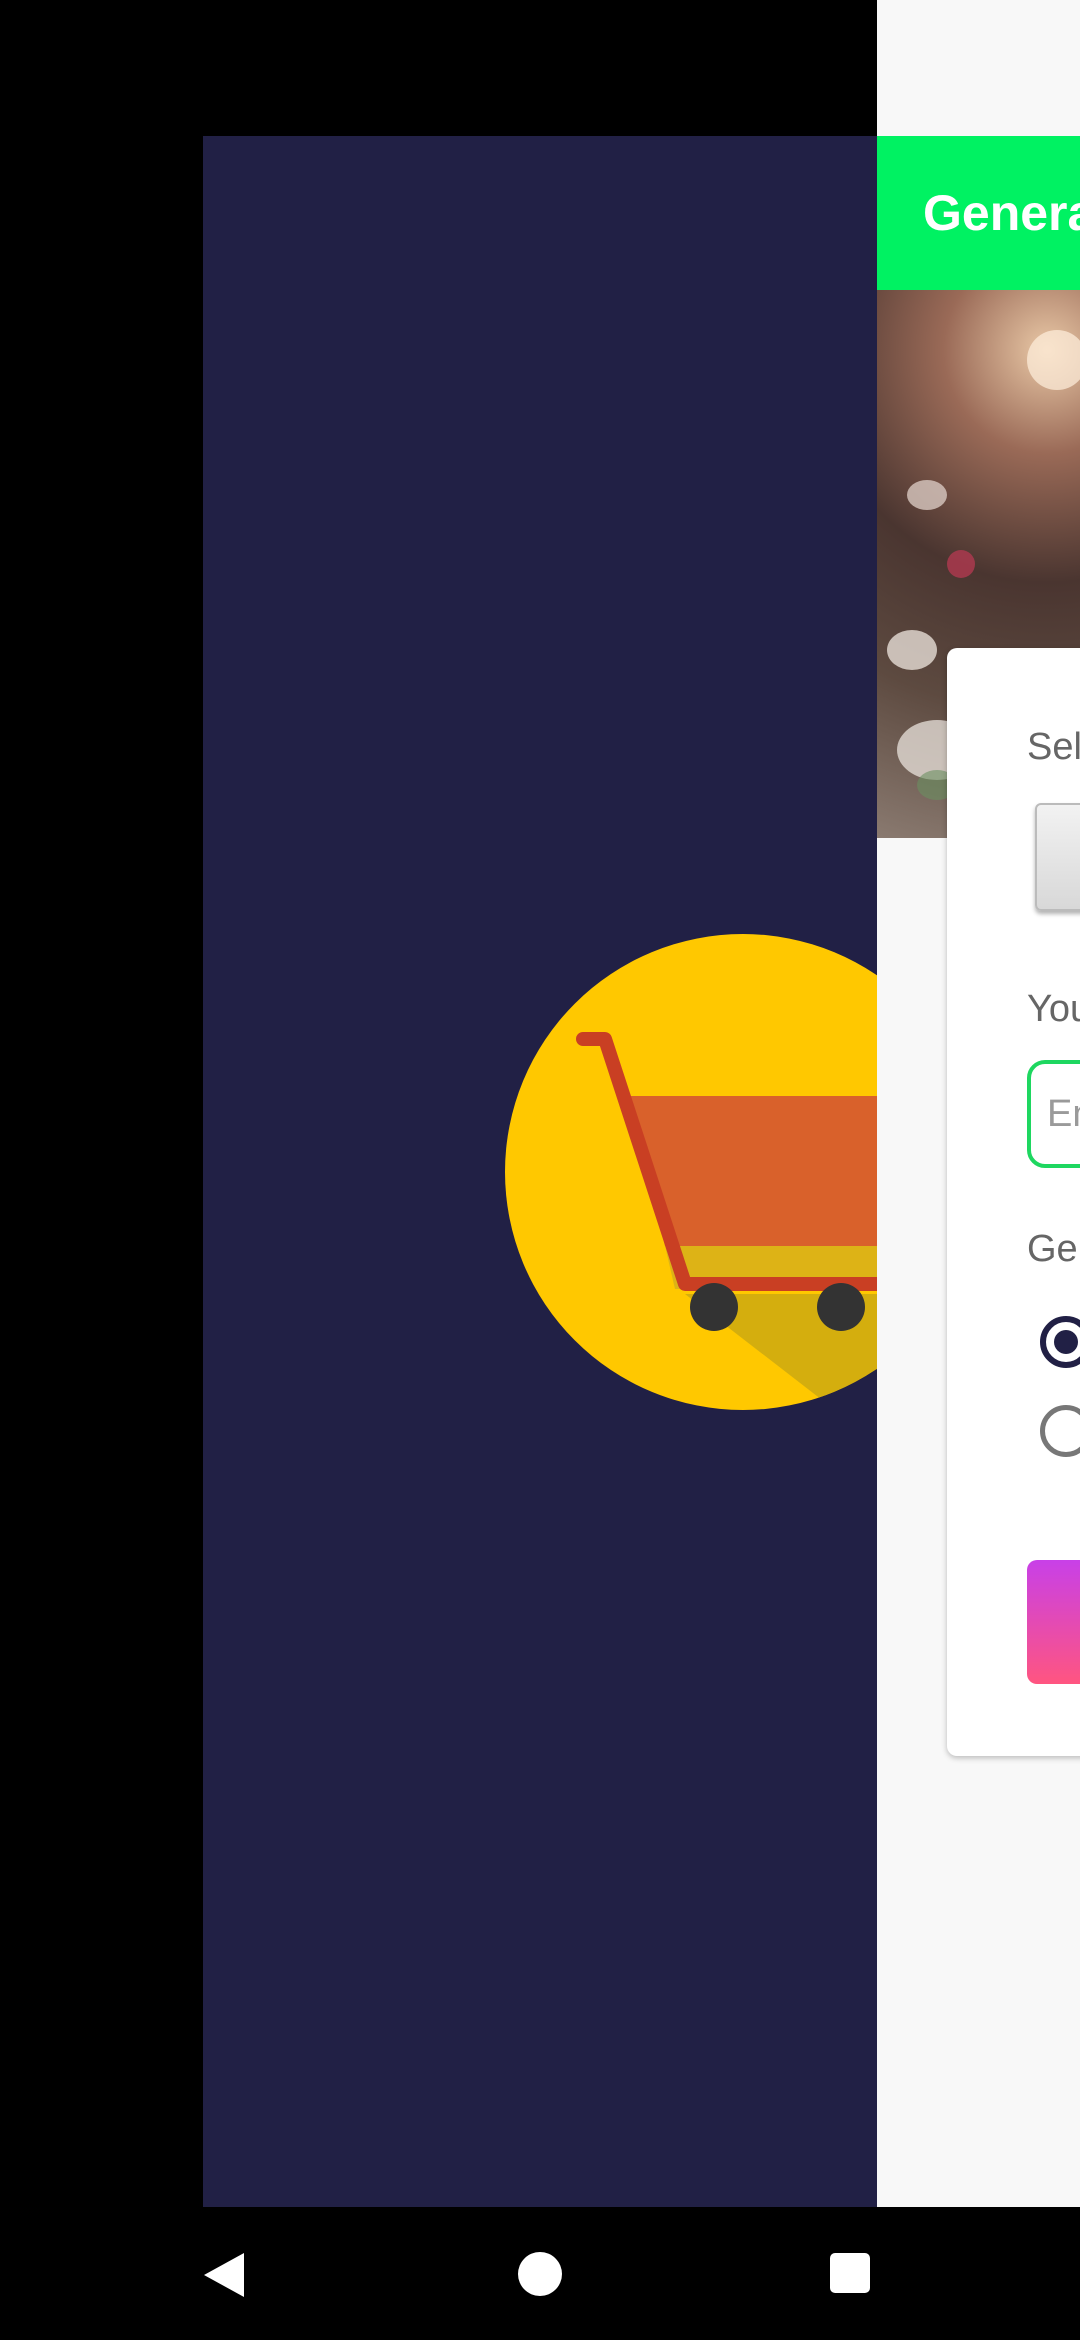  Describe the element at coordinates (726, 1221) in the screenshot. I see `shopping-cart-icon` at that location.